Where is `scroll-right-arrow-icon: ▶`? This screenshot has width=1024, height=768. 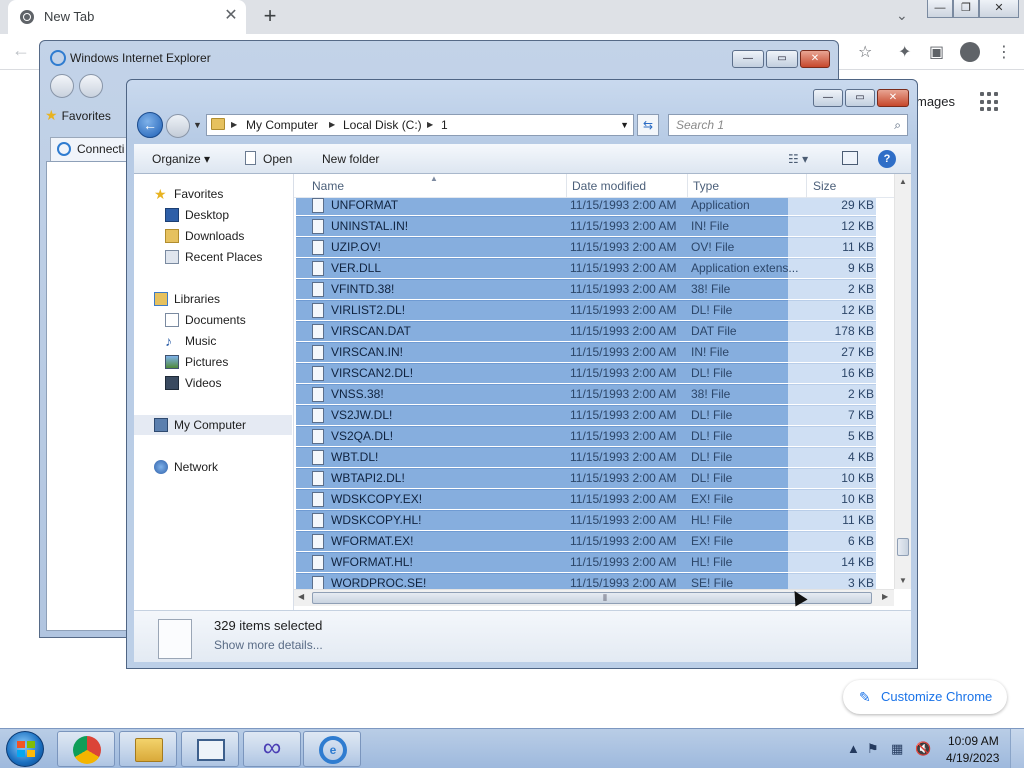
scroll-right-arrow-icon: ▶ is located at coordinates (885, 596).